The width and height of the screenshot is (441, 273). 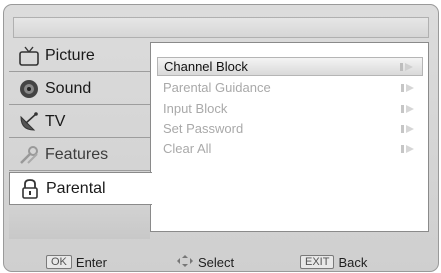 What do you see at coordinates (29, 122) in the screenshot?
I see `satellite-dish-icon` at bounding box center [29, 122].